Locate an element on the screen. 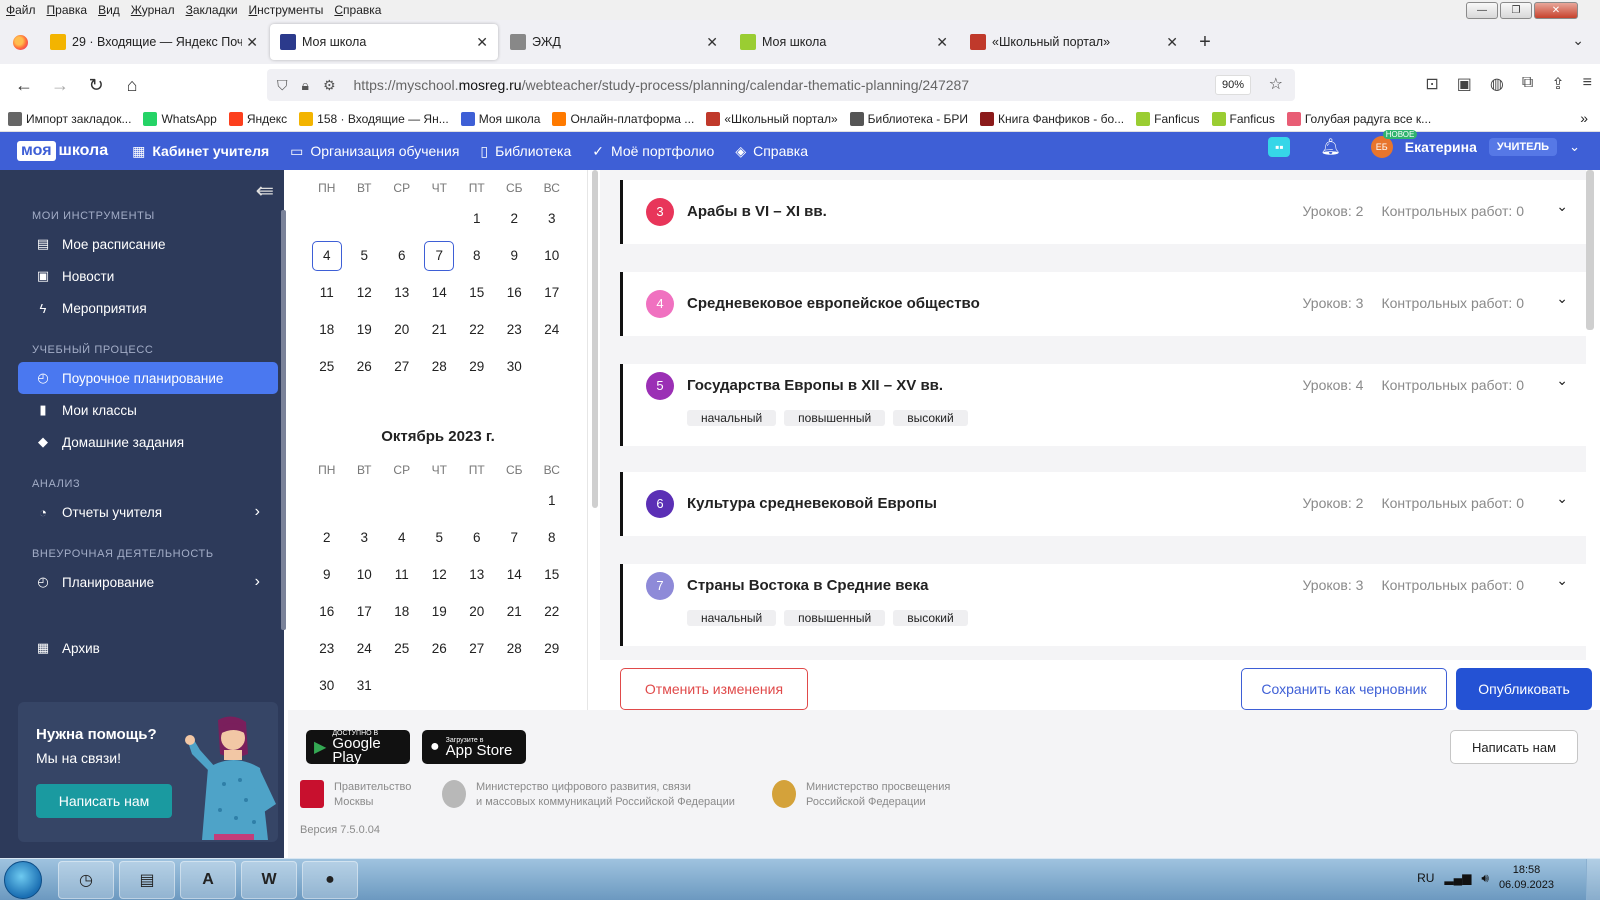 This screenshot has width=1600, height=900. calendar-day: 25 is located at coordinates (402, 648).